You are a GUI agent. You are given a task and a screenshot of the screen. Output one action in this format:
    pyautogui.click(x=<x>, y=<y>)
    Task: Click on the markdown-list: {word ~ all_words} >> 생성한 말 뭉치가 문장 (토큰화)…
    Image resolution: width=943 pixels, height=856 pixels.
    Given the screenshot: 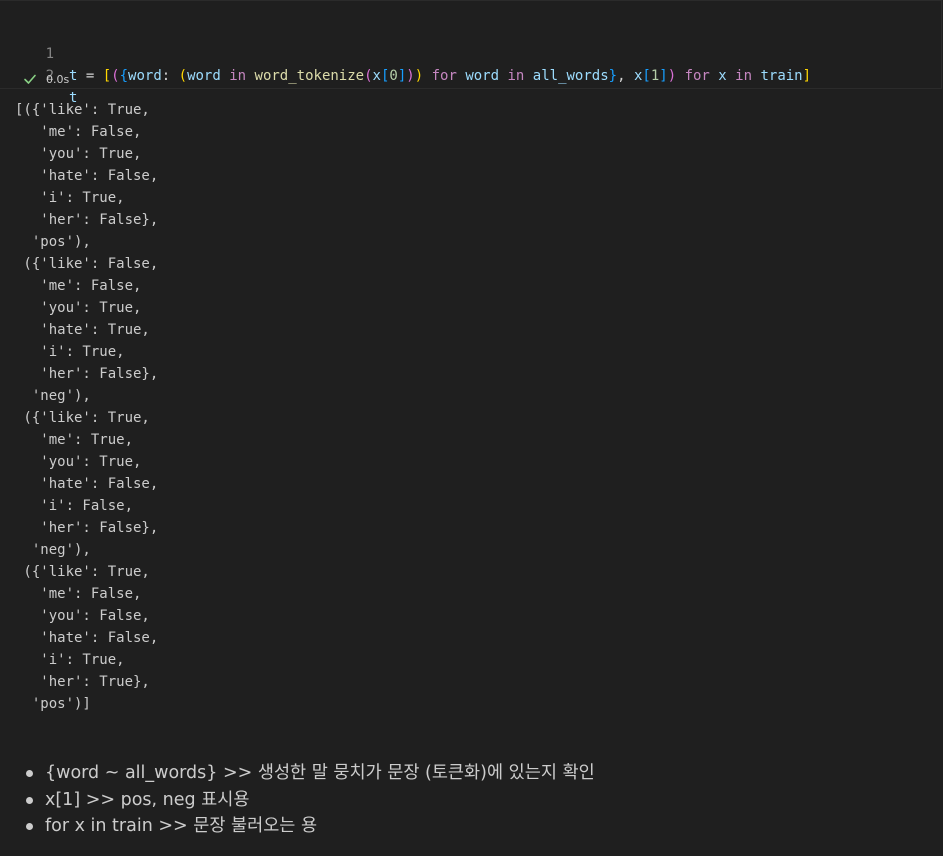 What is the action you would take?
    pyautogui.click(x=308, y=800)
    